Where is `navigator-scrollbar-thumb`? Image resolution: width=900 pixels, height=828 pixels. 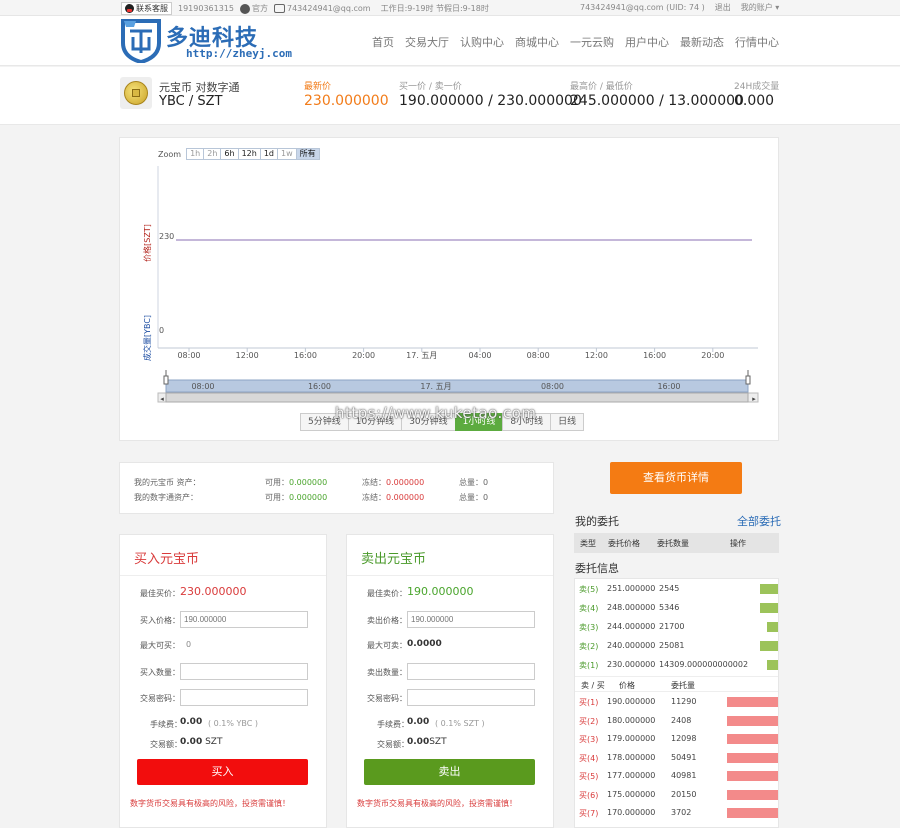
navigator-scrollbar-thumb is located at coordinates (457, 397).